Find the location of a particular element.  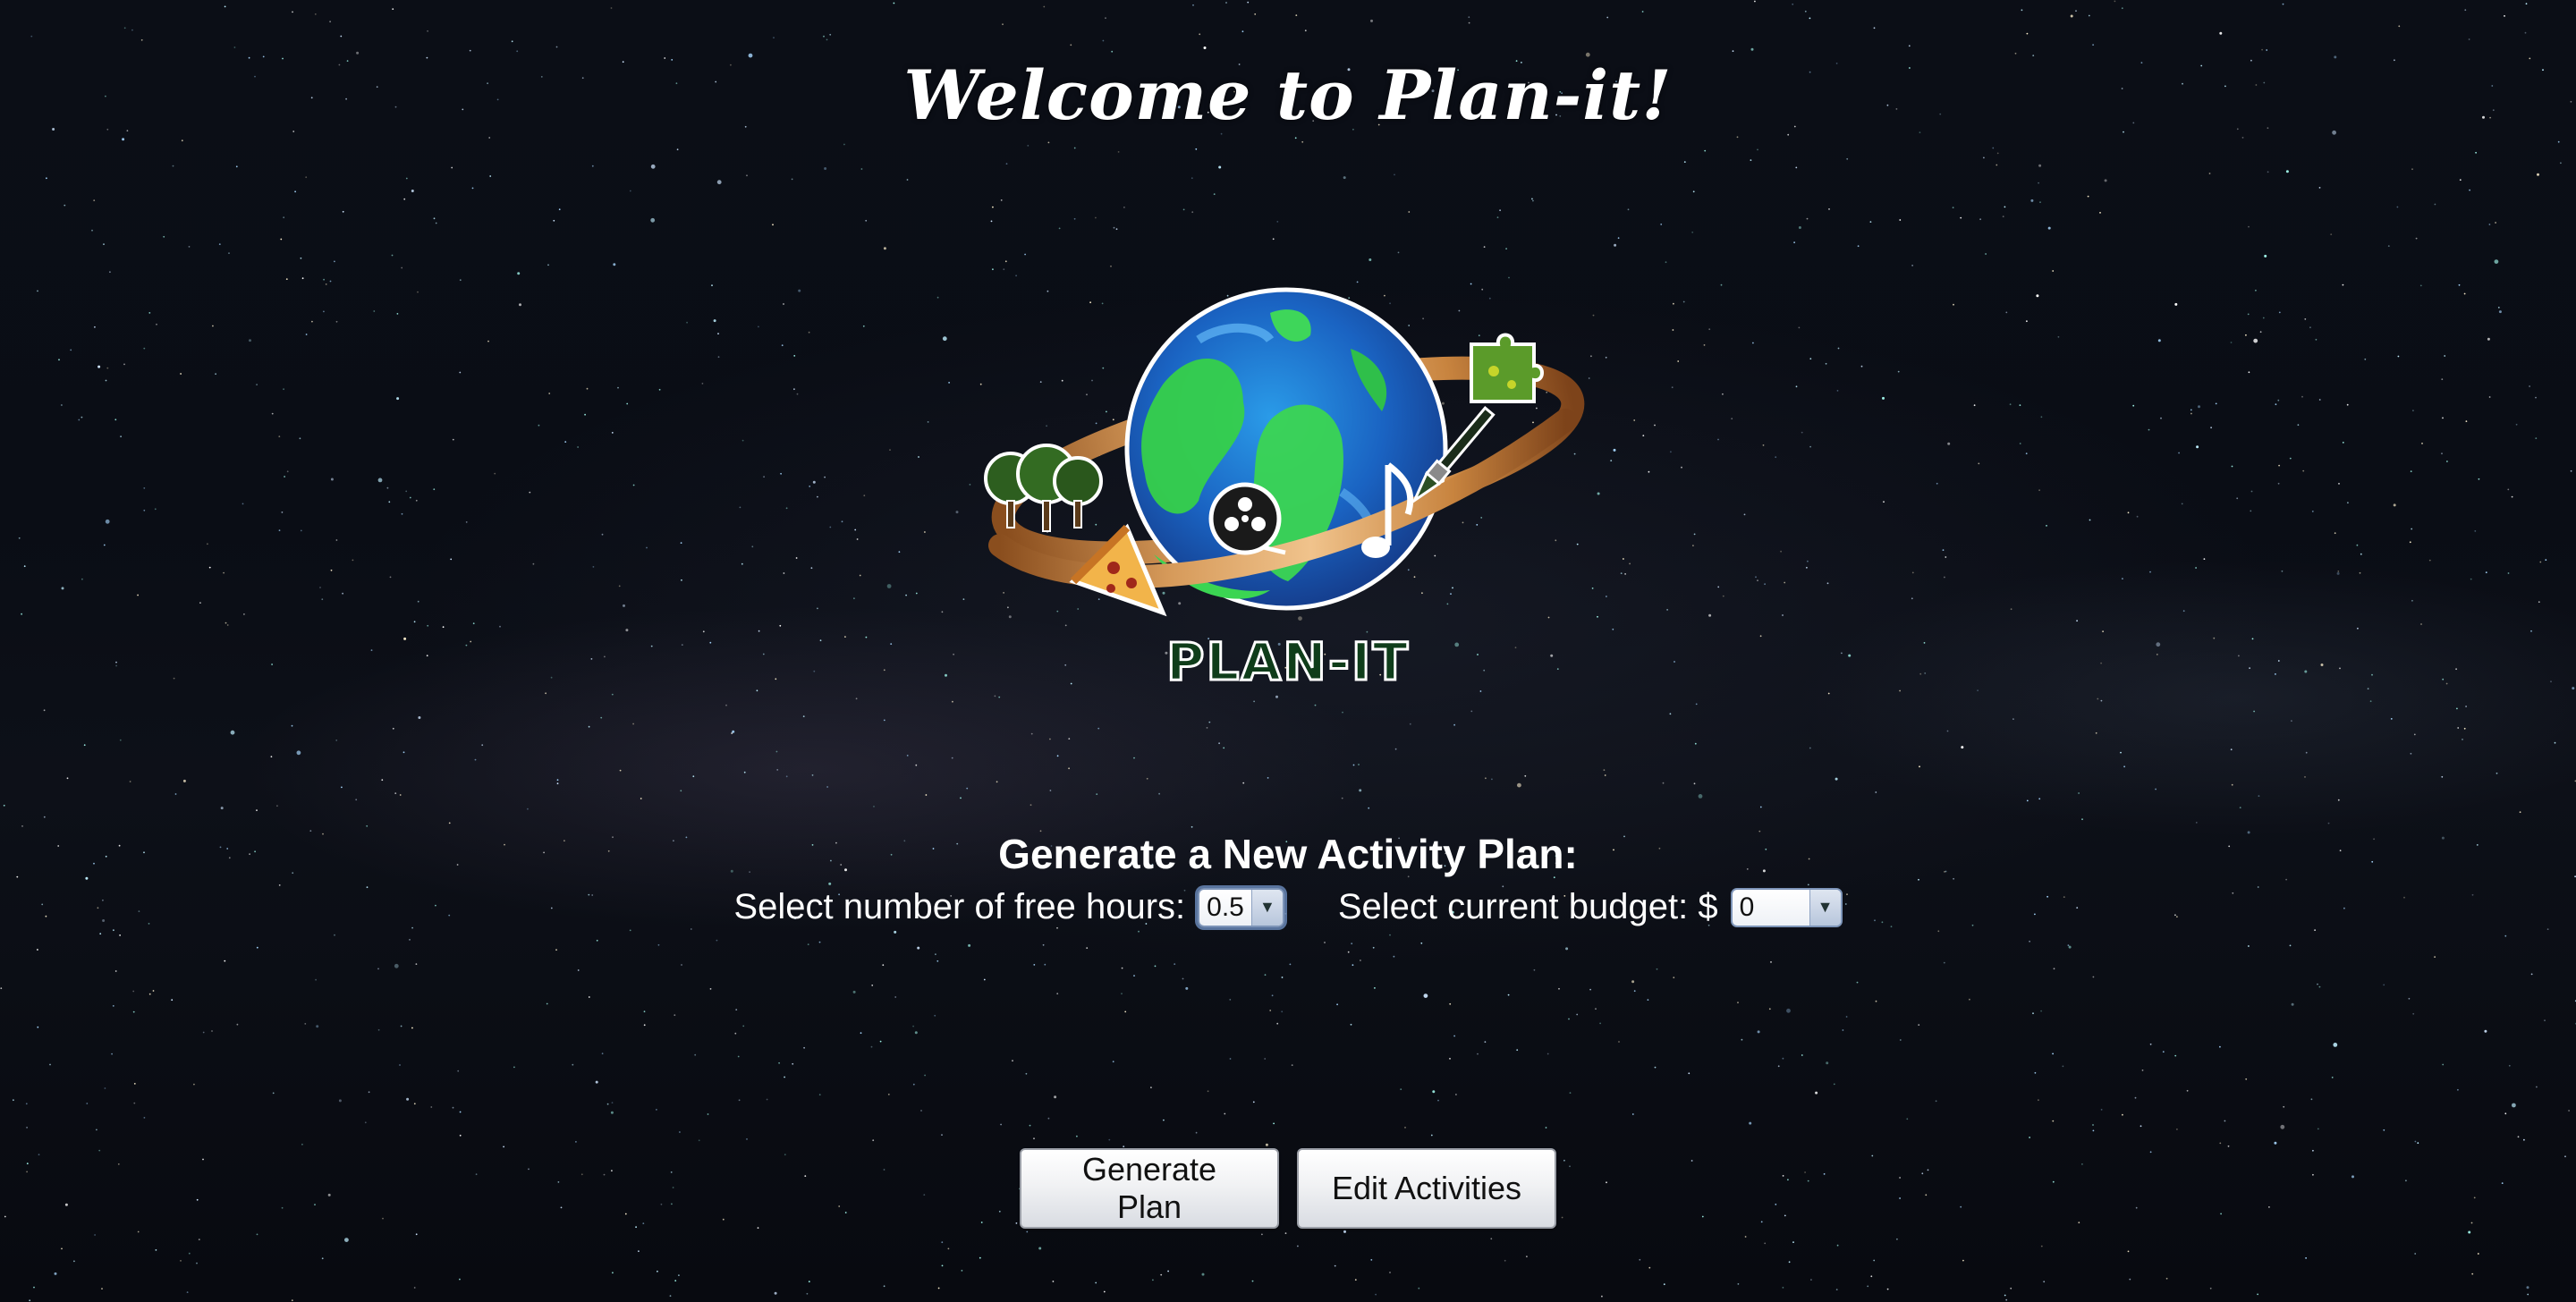

budget-label: Select current budget: $ is located at coordinates (1527, 906).